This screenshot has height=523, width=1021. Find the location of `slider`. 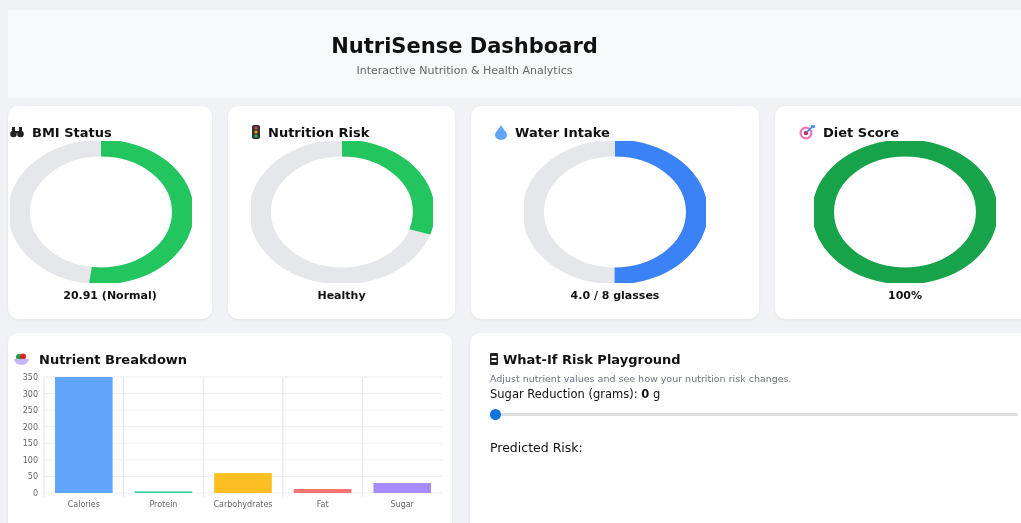

slider is located at coordinates (754, 414).